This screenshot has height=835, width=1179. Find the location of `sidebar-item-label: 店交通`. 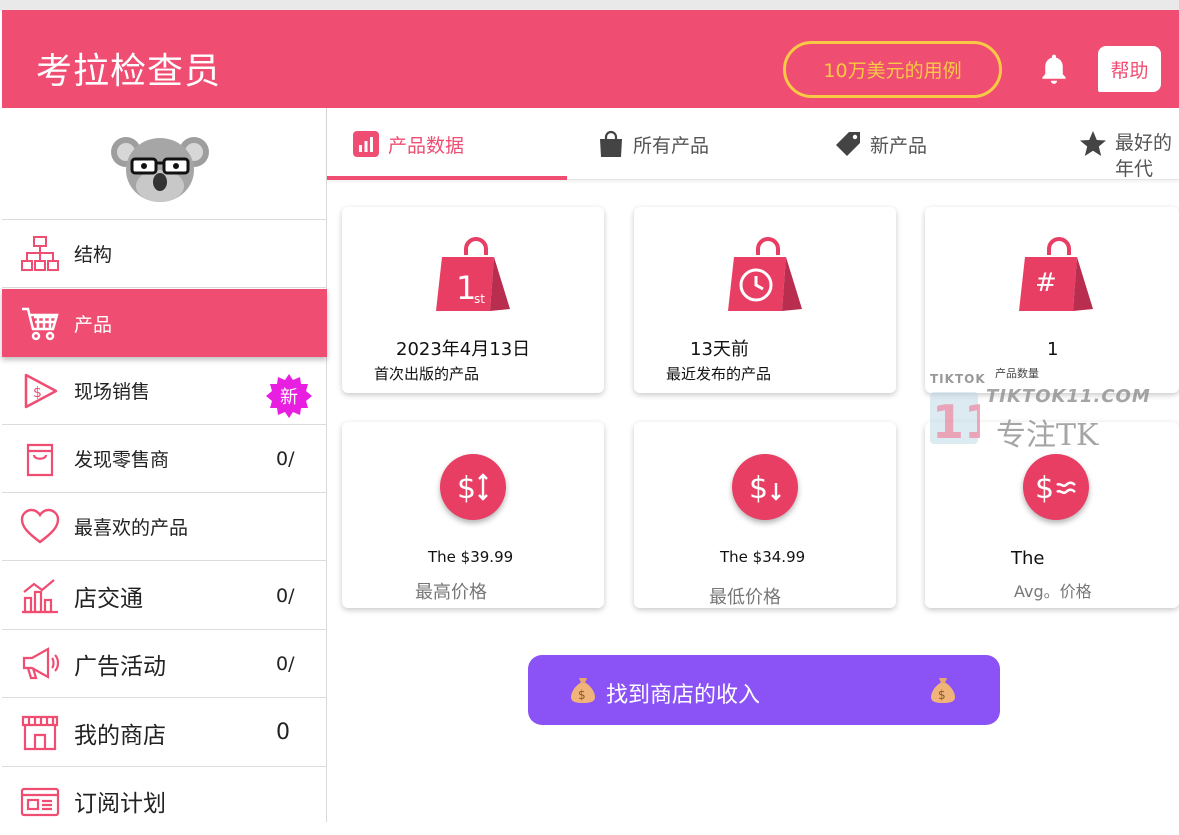

sidebar-item-label: 店交通 is located at coordinates (108, 598).